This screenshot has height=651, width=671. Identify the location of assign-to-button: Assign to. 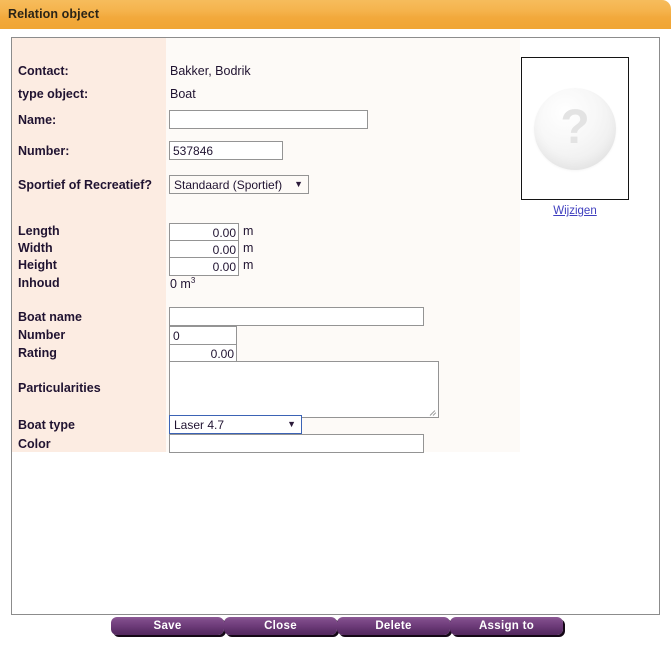
(506, 626).